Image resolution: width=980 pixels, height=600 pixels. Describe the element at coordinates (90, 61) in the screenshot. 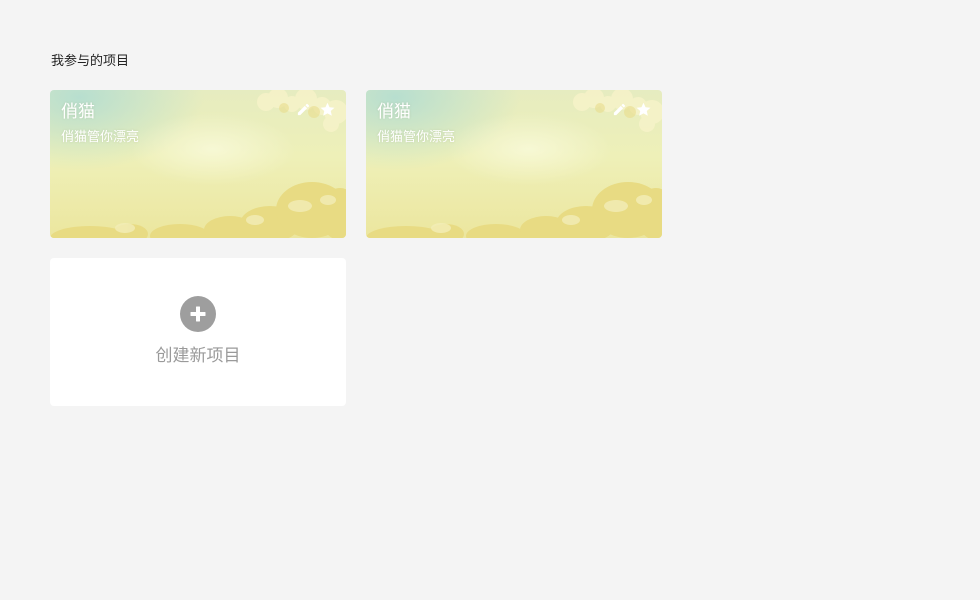

I see `section-title: 我参与的项目` at that location.